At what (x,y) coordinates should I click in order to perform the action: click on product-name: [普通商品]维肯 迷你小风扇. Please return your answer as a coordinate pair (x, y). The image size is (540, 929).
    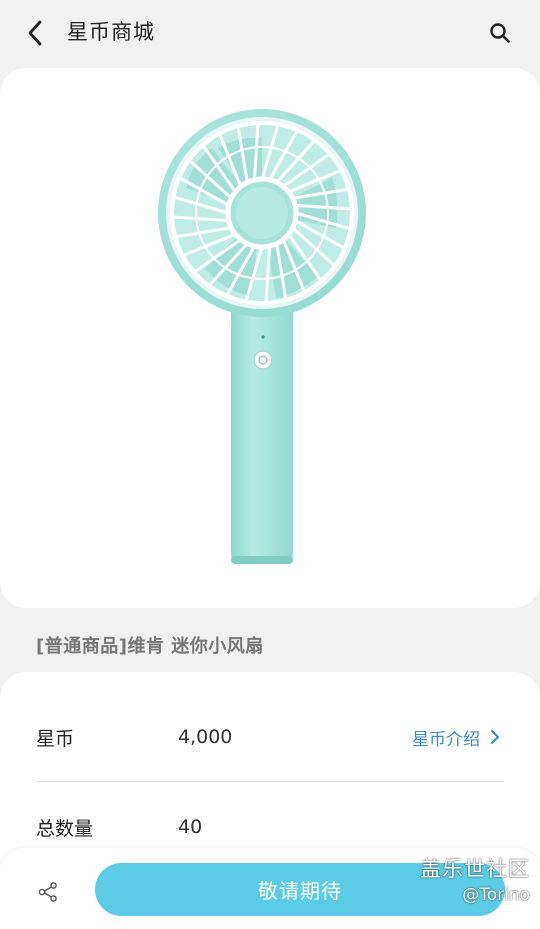
    Looking at the image, I should click on (150, 646).